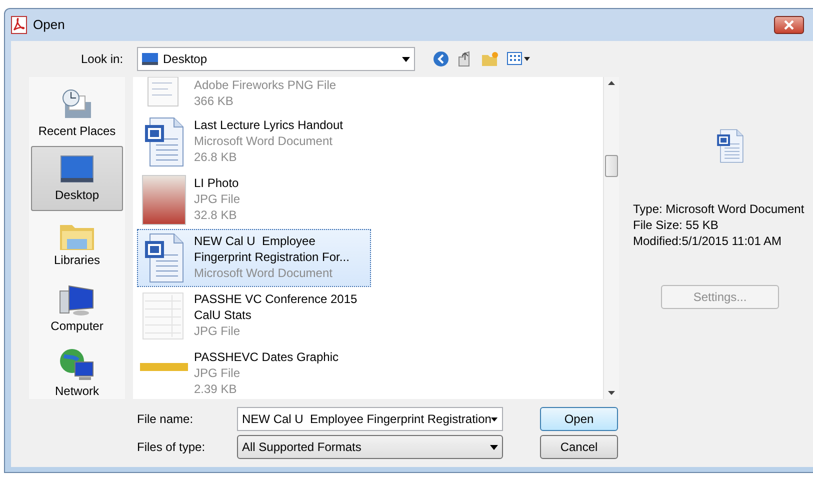  What do you see at coordinates (77, 326) in the screenshot?
I see `place-label: Computer` at bounding box center [77, 326].